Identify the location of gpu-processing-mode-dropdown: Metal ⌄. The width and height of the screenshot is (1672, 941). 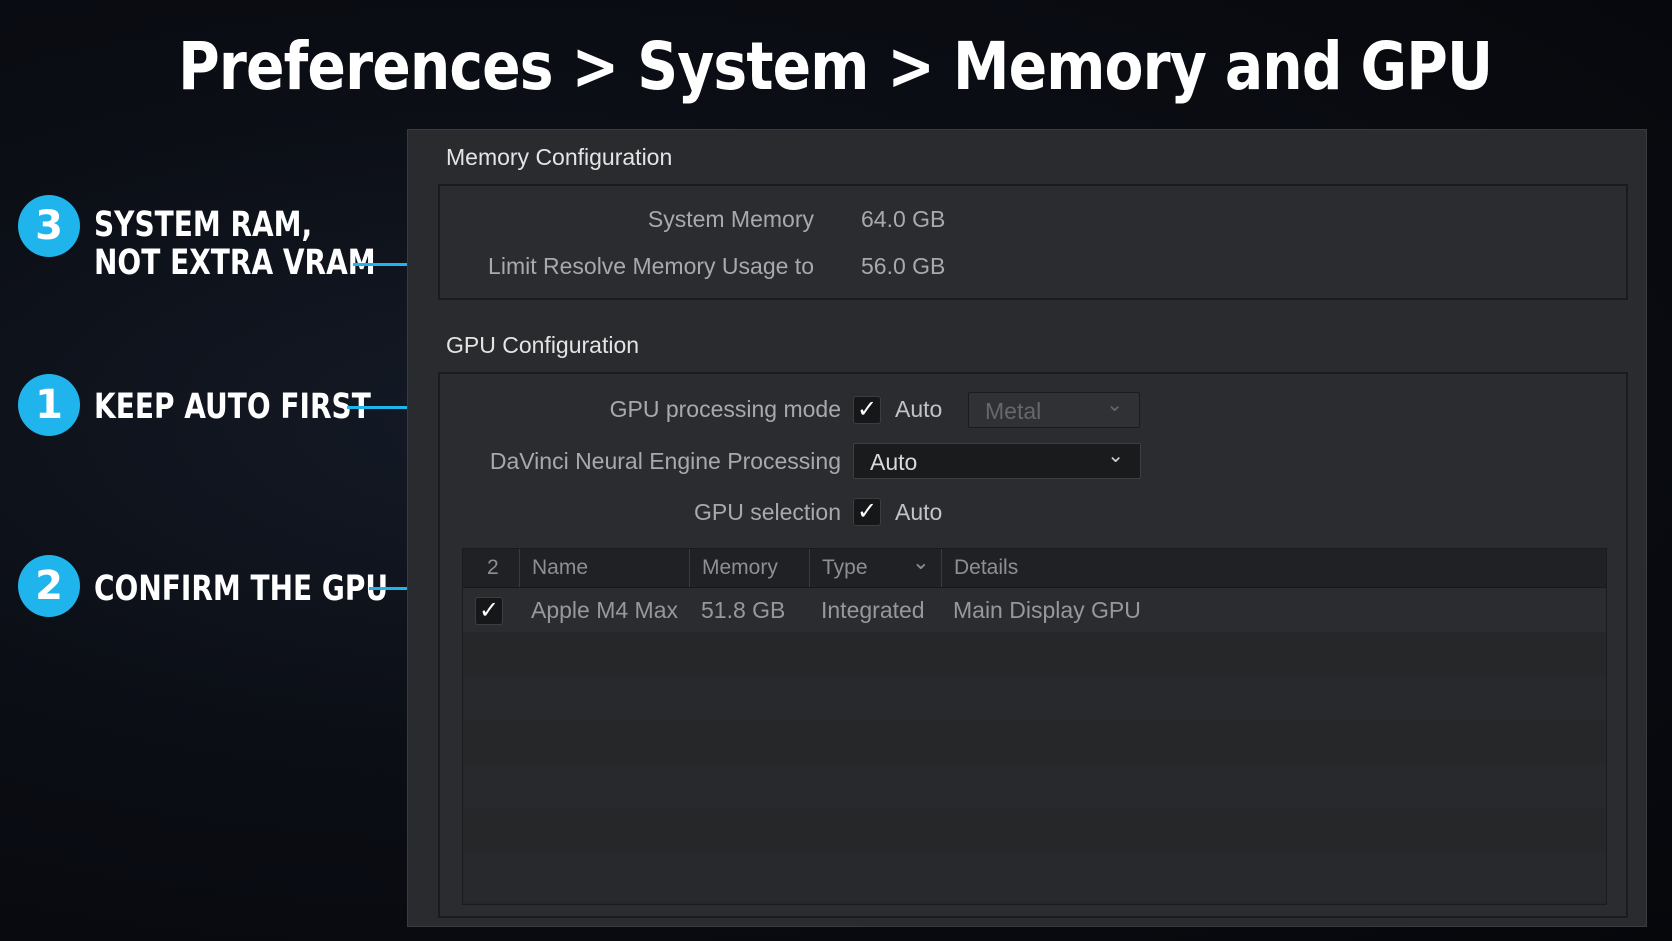
(1054, 410).